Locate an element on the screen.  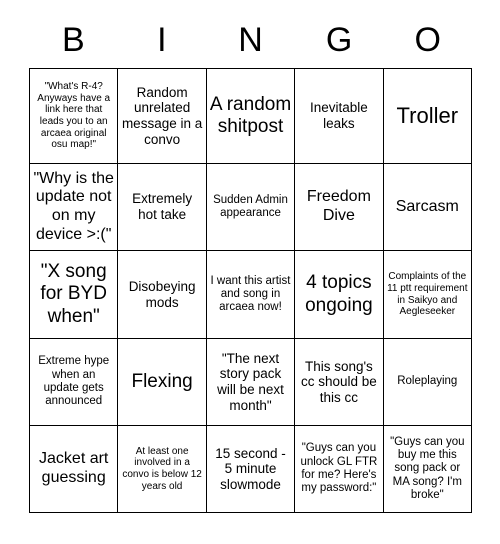
bingo-cell-label: Random unrelated message in a convo is located at coordinates (162, 115).